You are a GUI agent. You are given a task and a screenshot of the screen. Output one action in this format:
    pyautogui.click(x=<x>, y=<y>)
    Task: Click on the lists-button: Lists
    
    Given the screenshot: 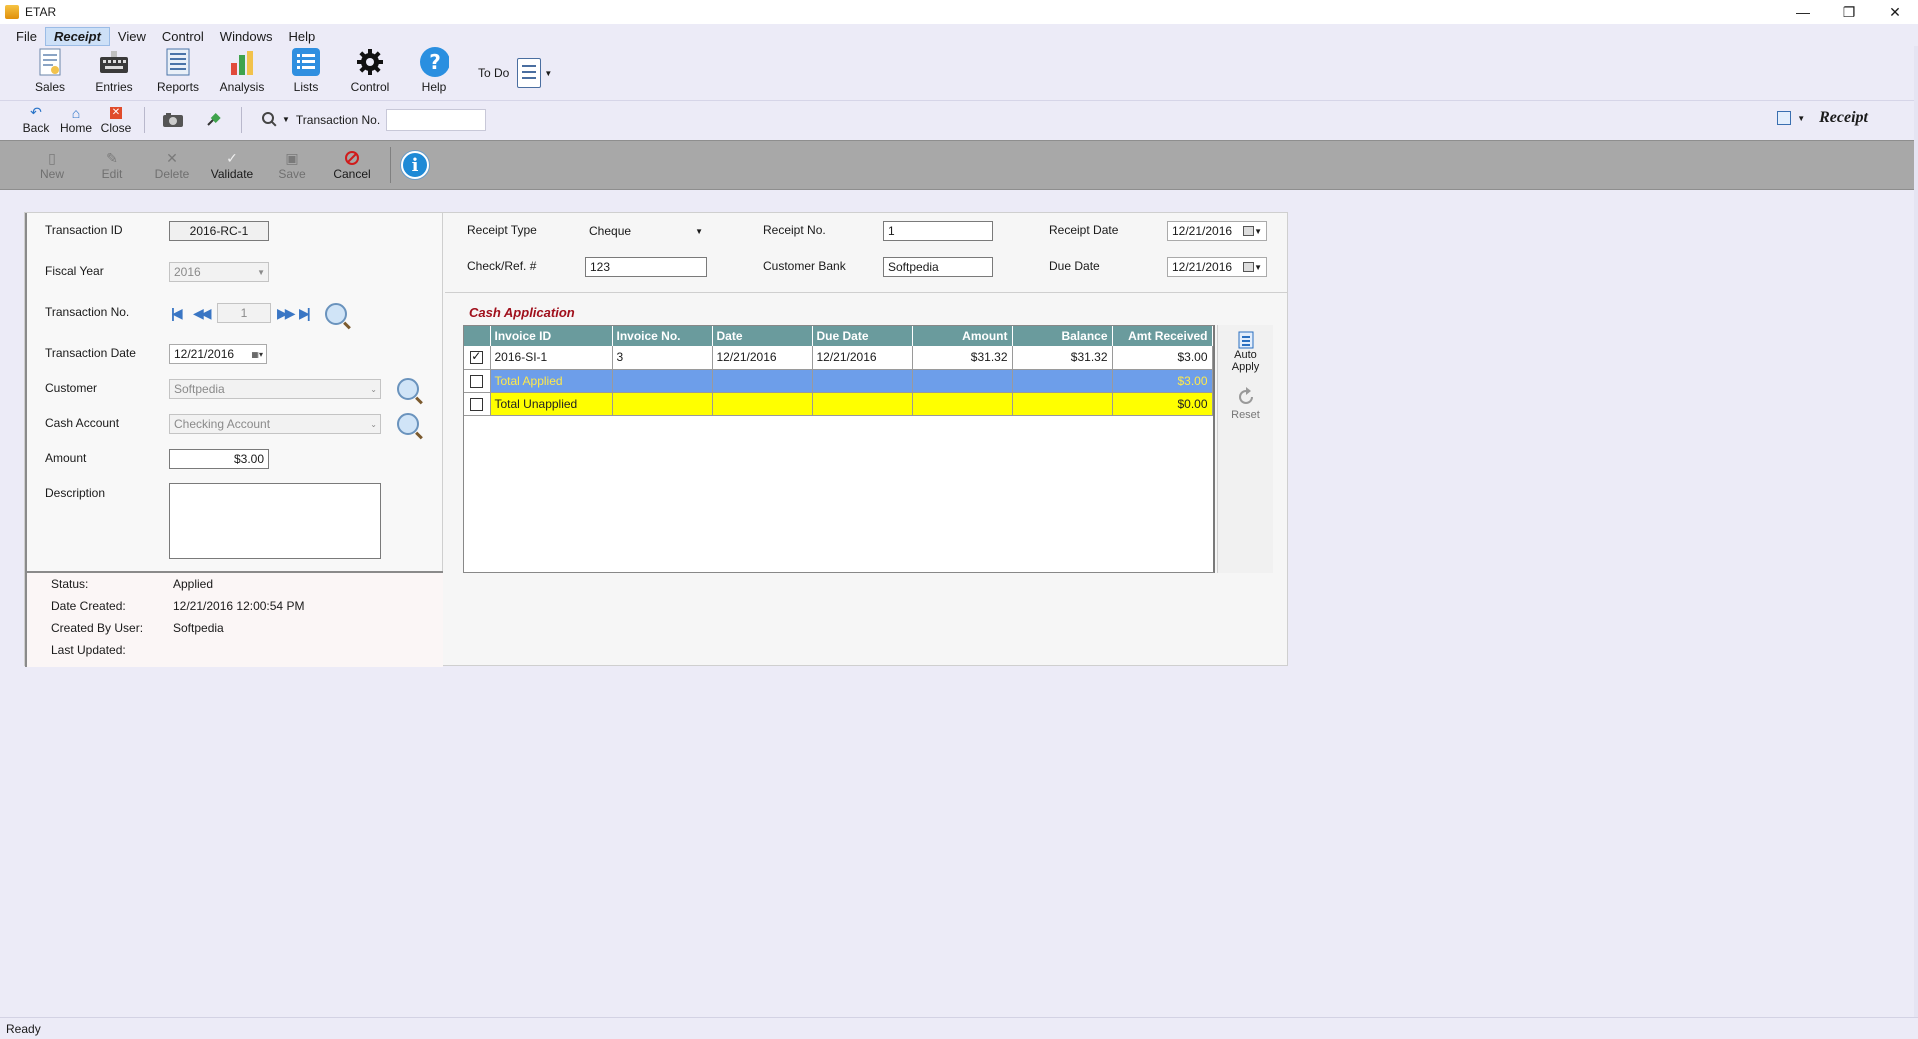 What is the action you would take?
    pyautogui.click(x=306, y=70)
    